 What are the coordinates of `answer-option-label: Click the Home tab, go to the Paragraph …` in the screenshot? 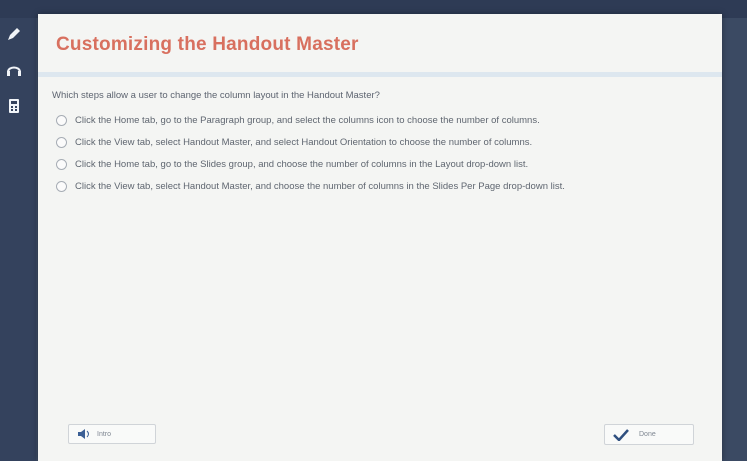 It's located at (307, 120).